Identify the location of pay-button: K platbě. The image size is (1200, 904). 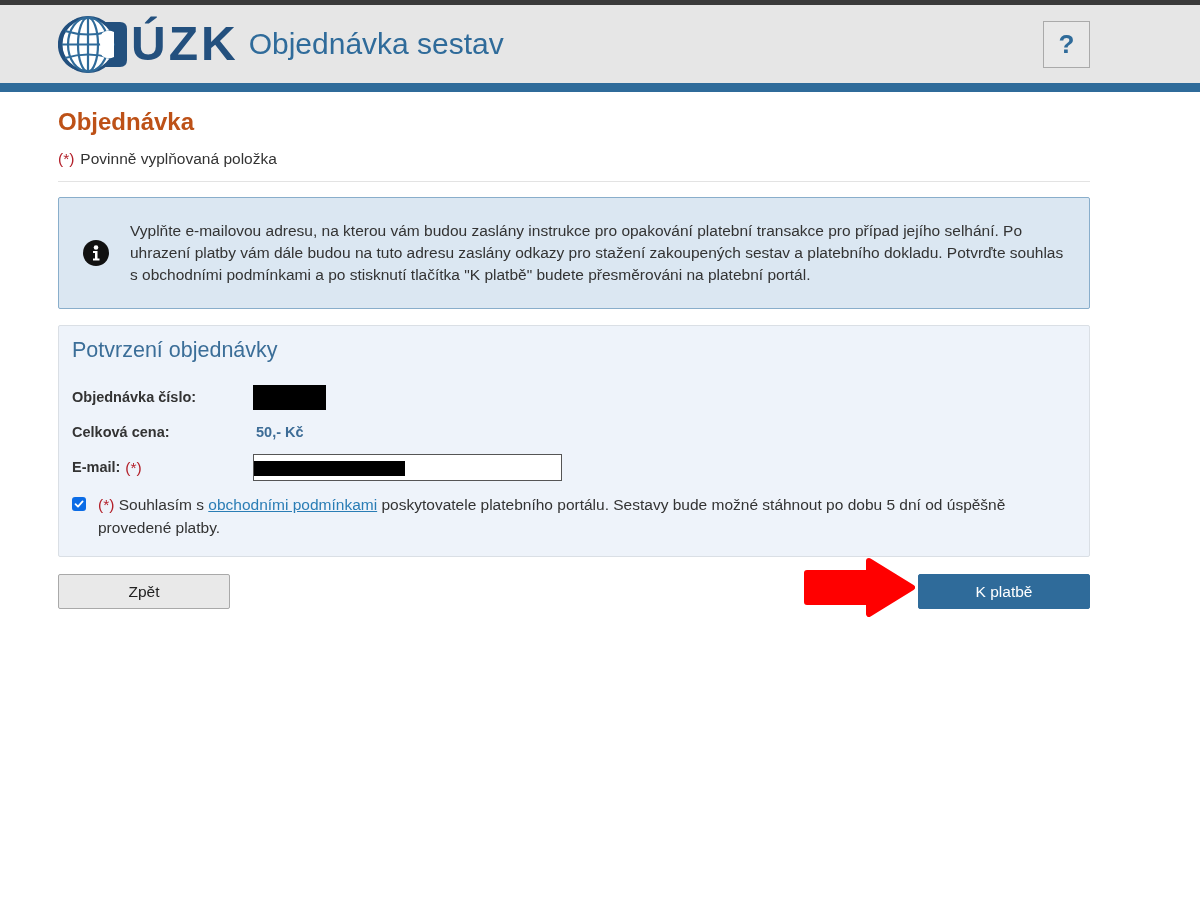
(1004, 591).